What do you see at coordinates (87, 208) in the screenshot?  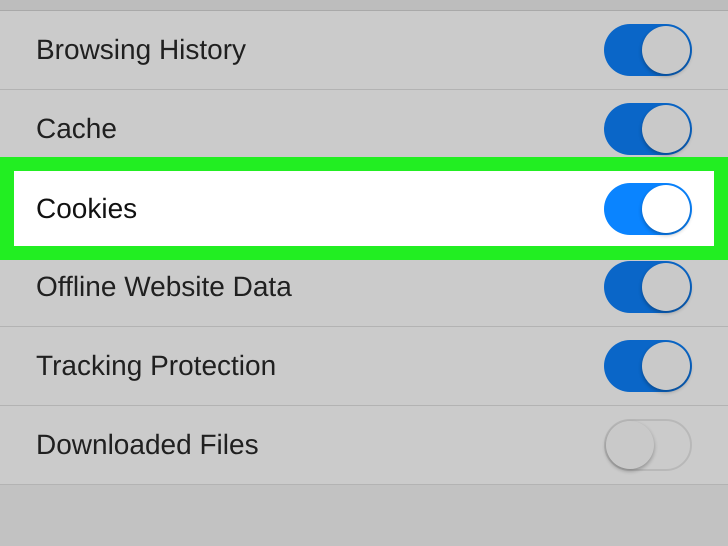 I see `setting-label: Cookies` at bounding box center [87, 208].